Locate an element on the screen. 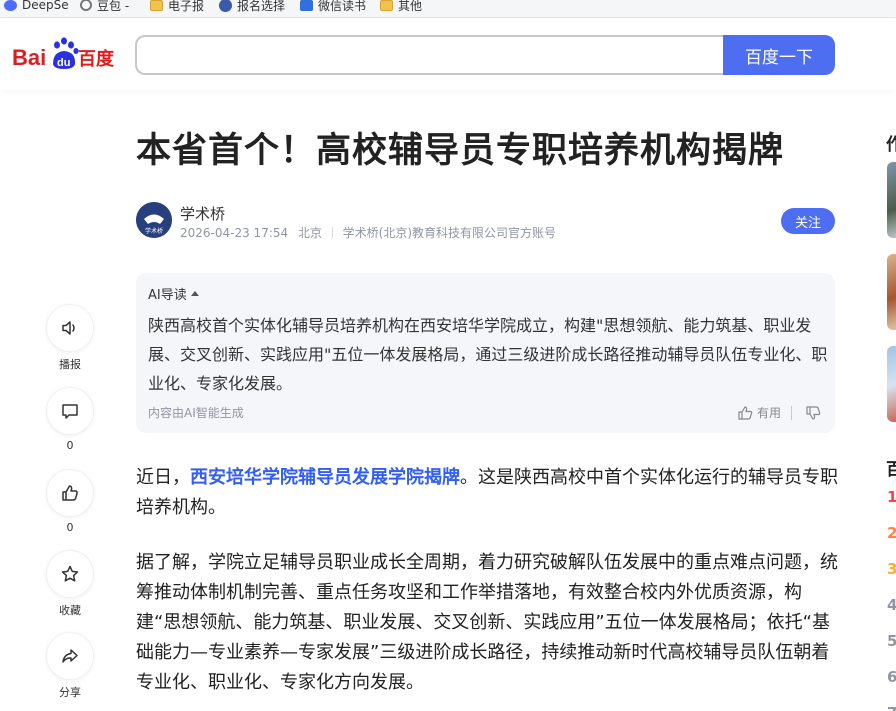 This screenshot has width=896, height=711. publish-location: 北京 is located at coordinates (309, 233).